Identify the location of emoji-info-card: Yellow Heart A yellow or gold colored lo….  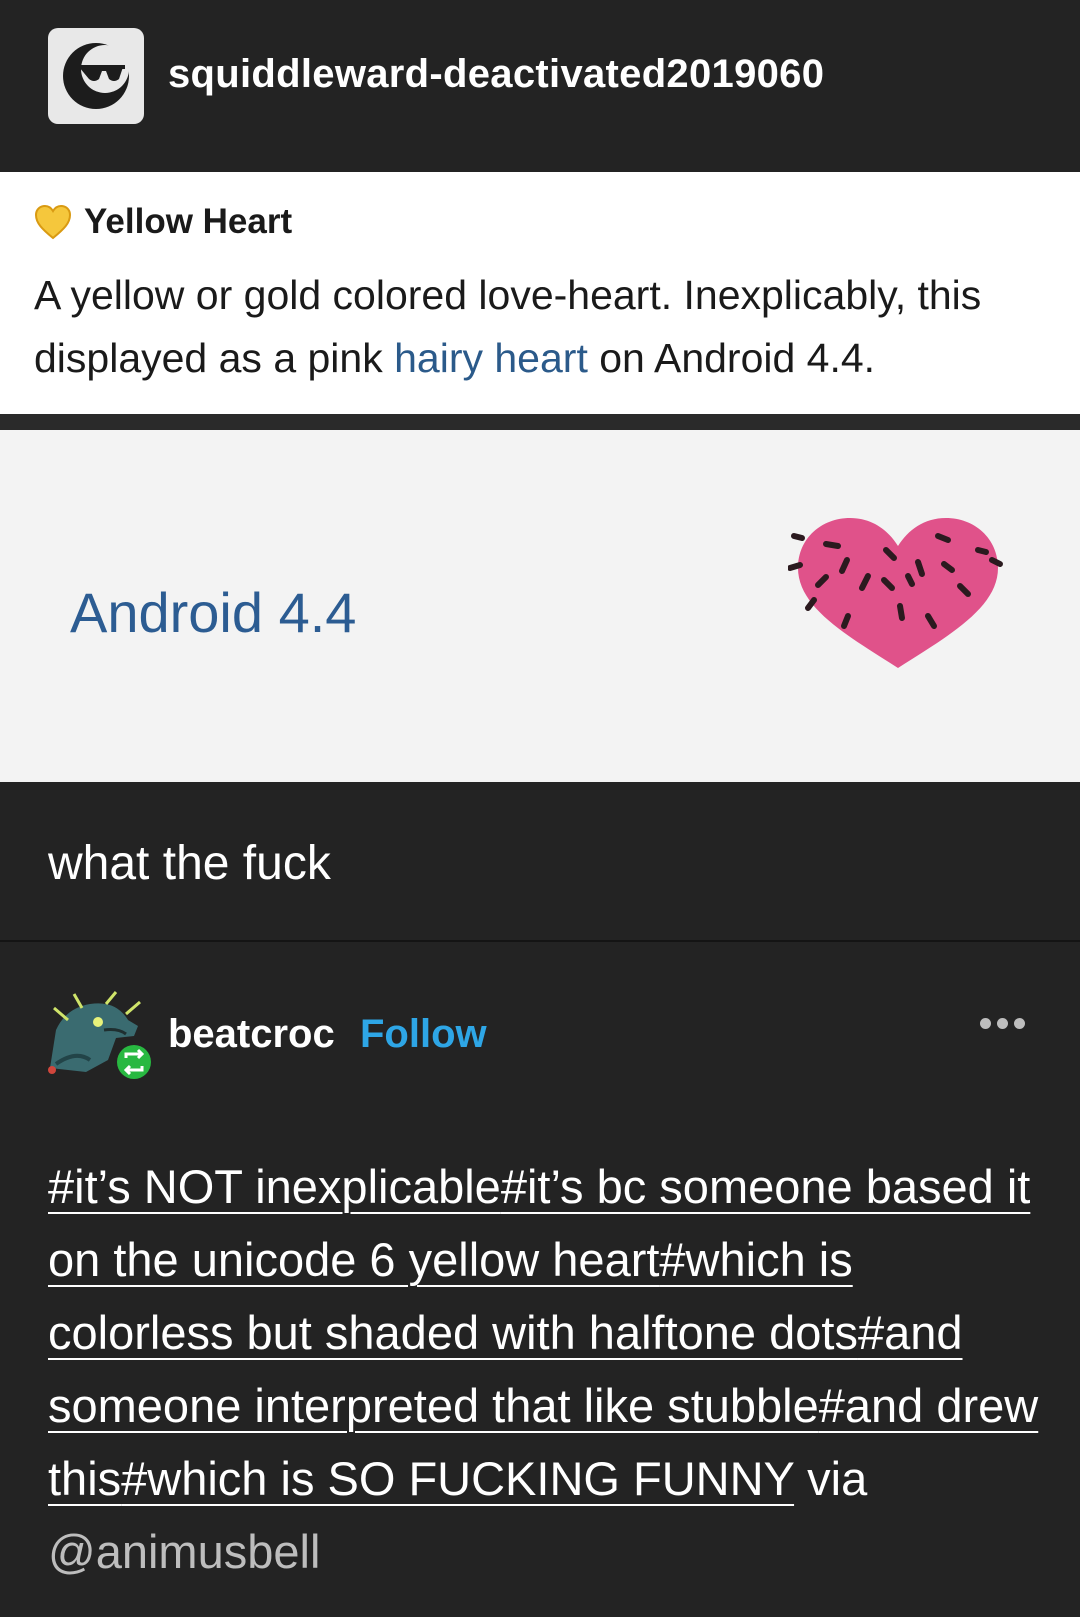
(540, 293).